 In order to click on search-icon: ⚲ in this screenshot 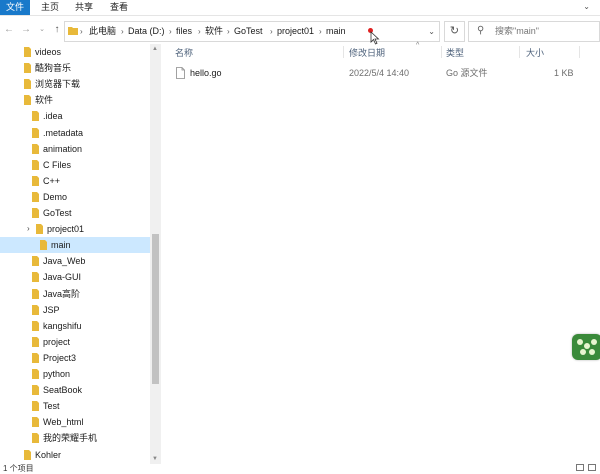, I will do `click(481, 30)`.